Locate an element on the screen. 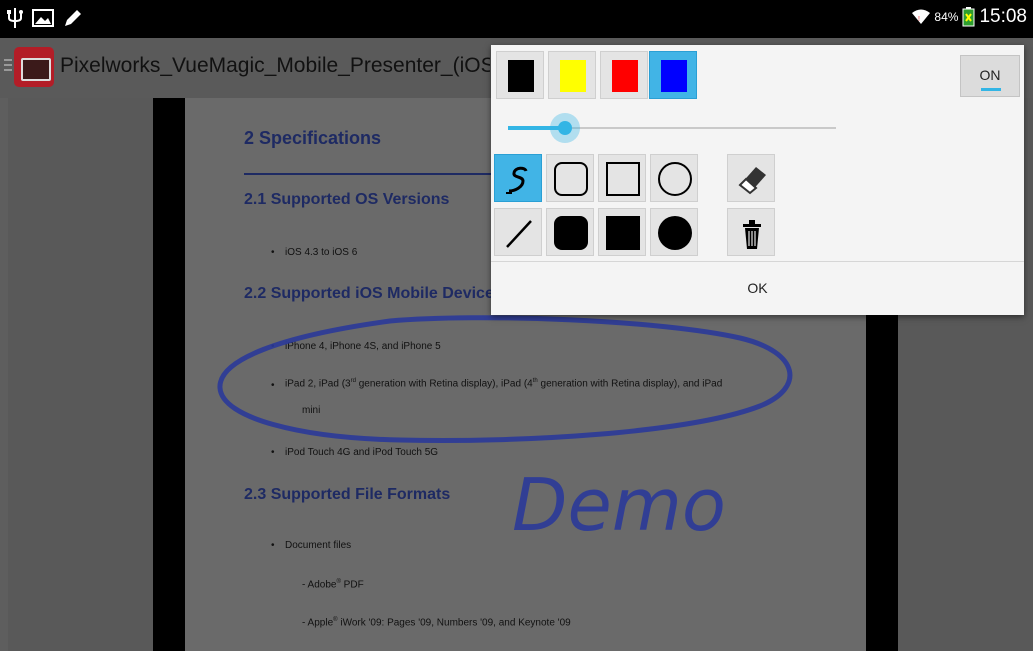  tool-clear-all-button is located at coordinates (751, 232).